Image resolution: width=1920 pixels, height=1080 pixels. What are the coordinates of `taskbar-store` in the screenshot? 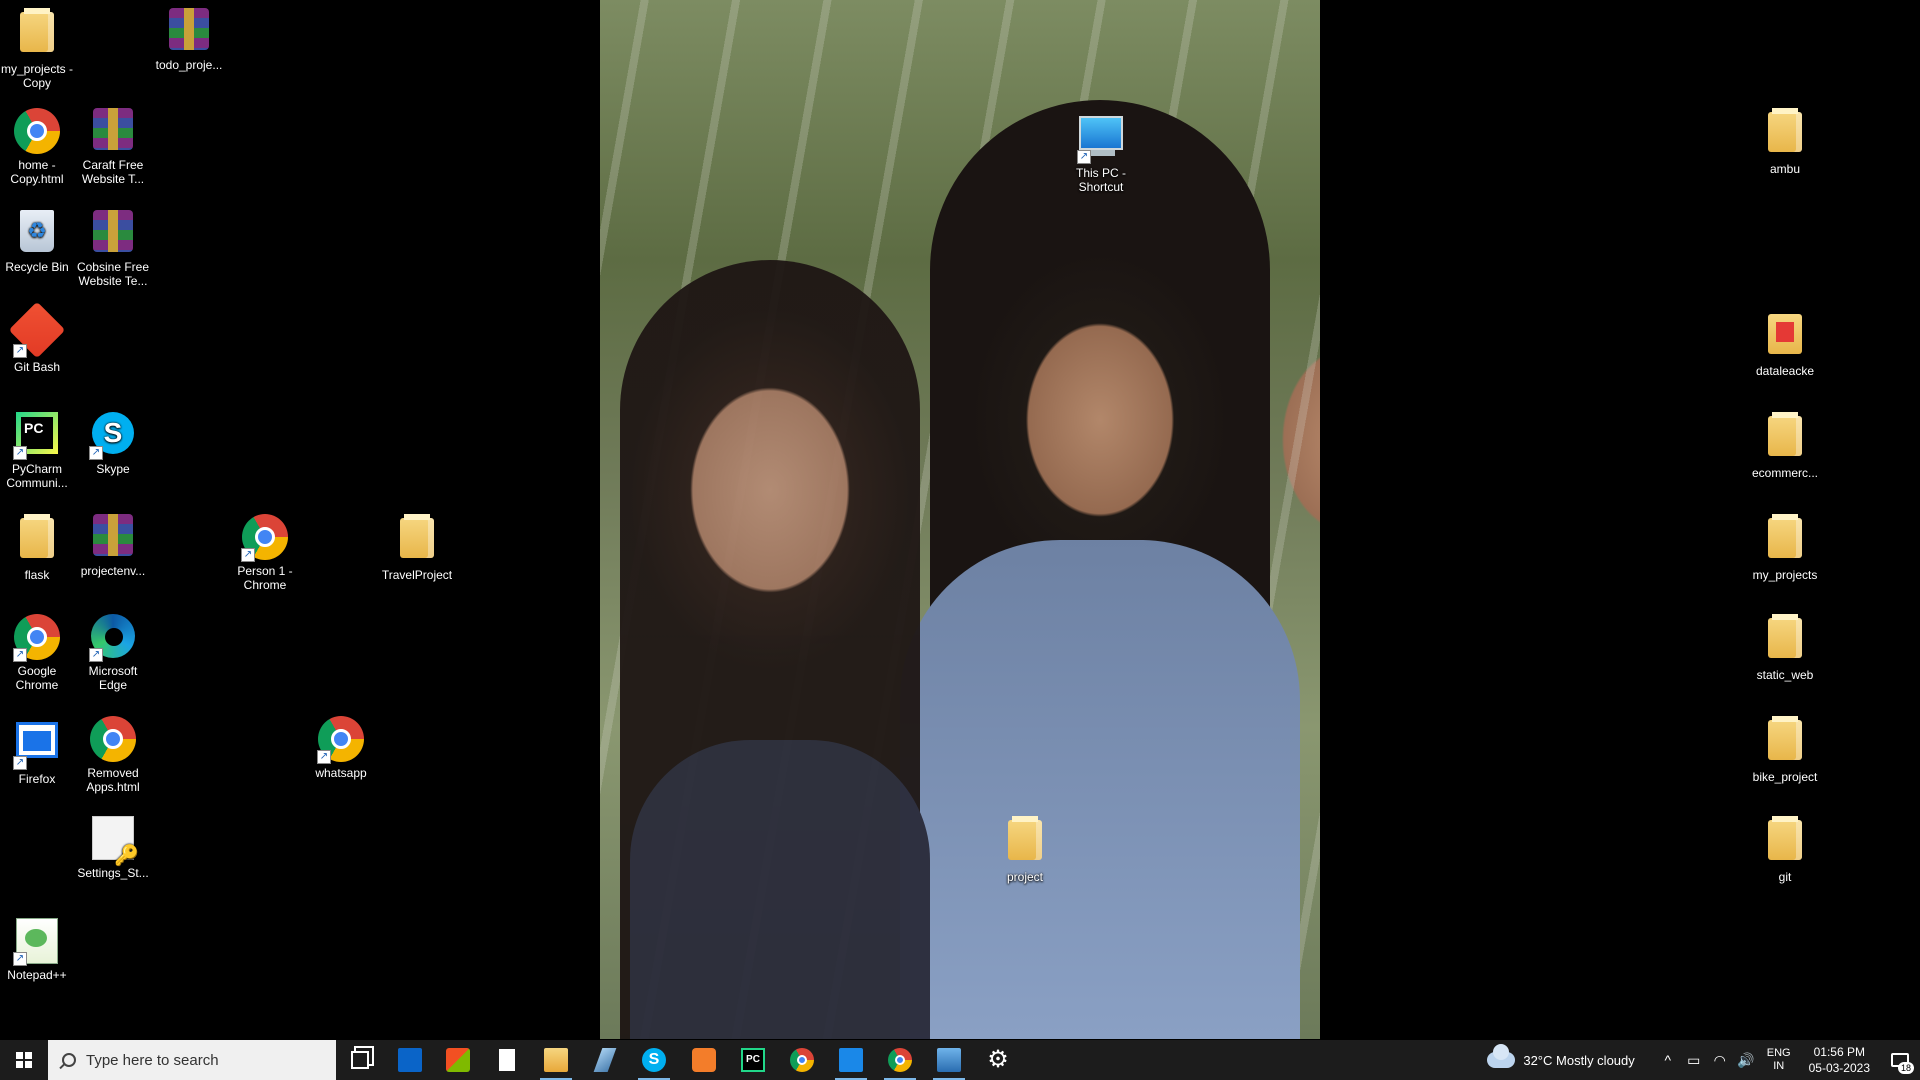 It's located at (458, 1060).